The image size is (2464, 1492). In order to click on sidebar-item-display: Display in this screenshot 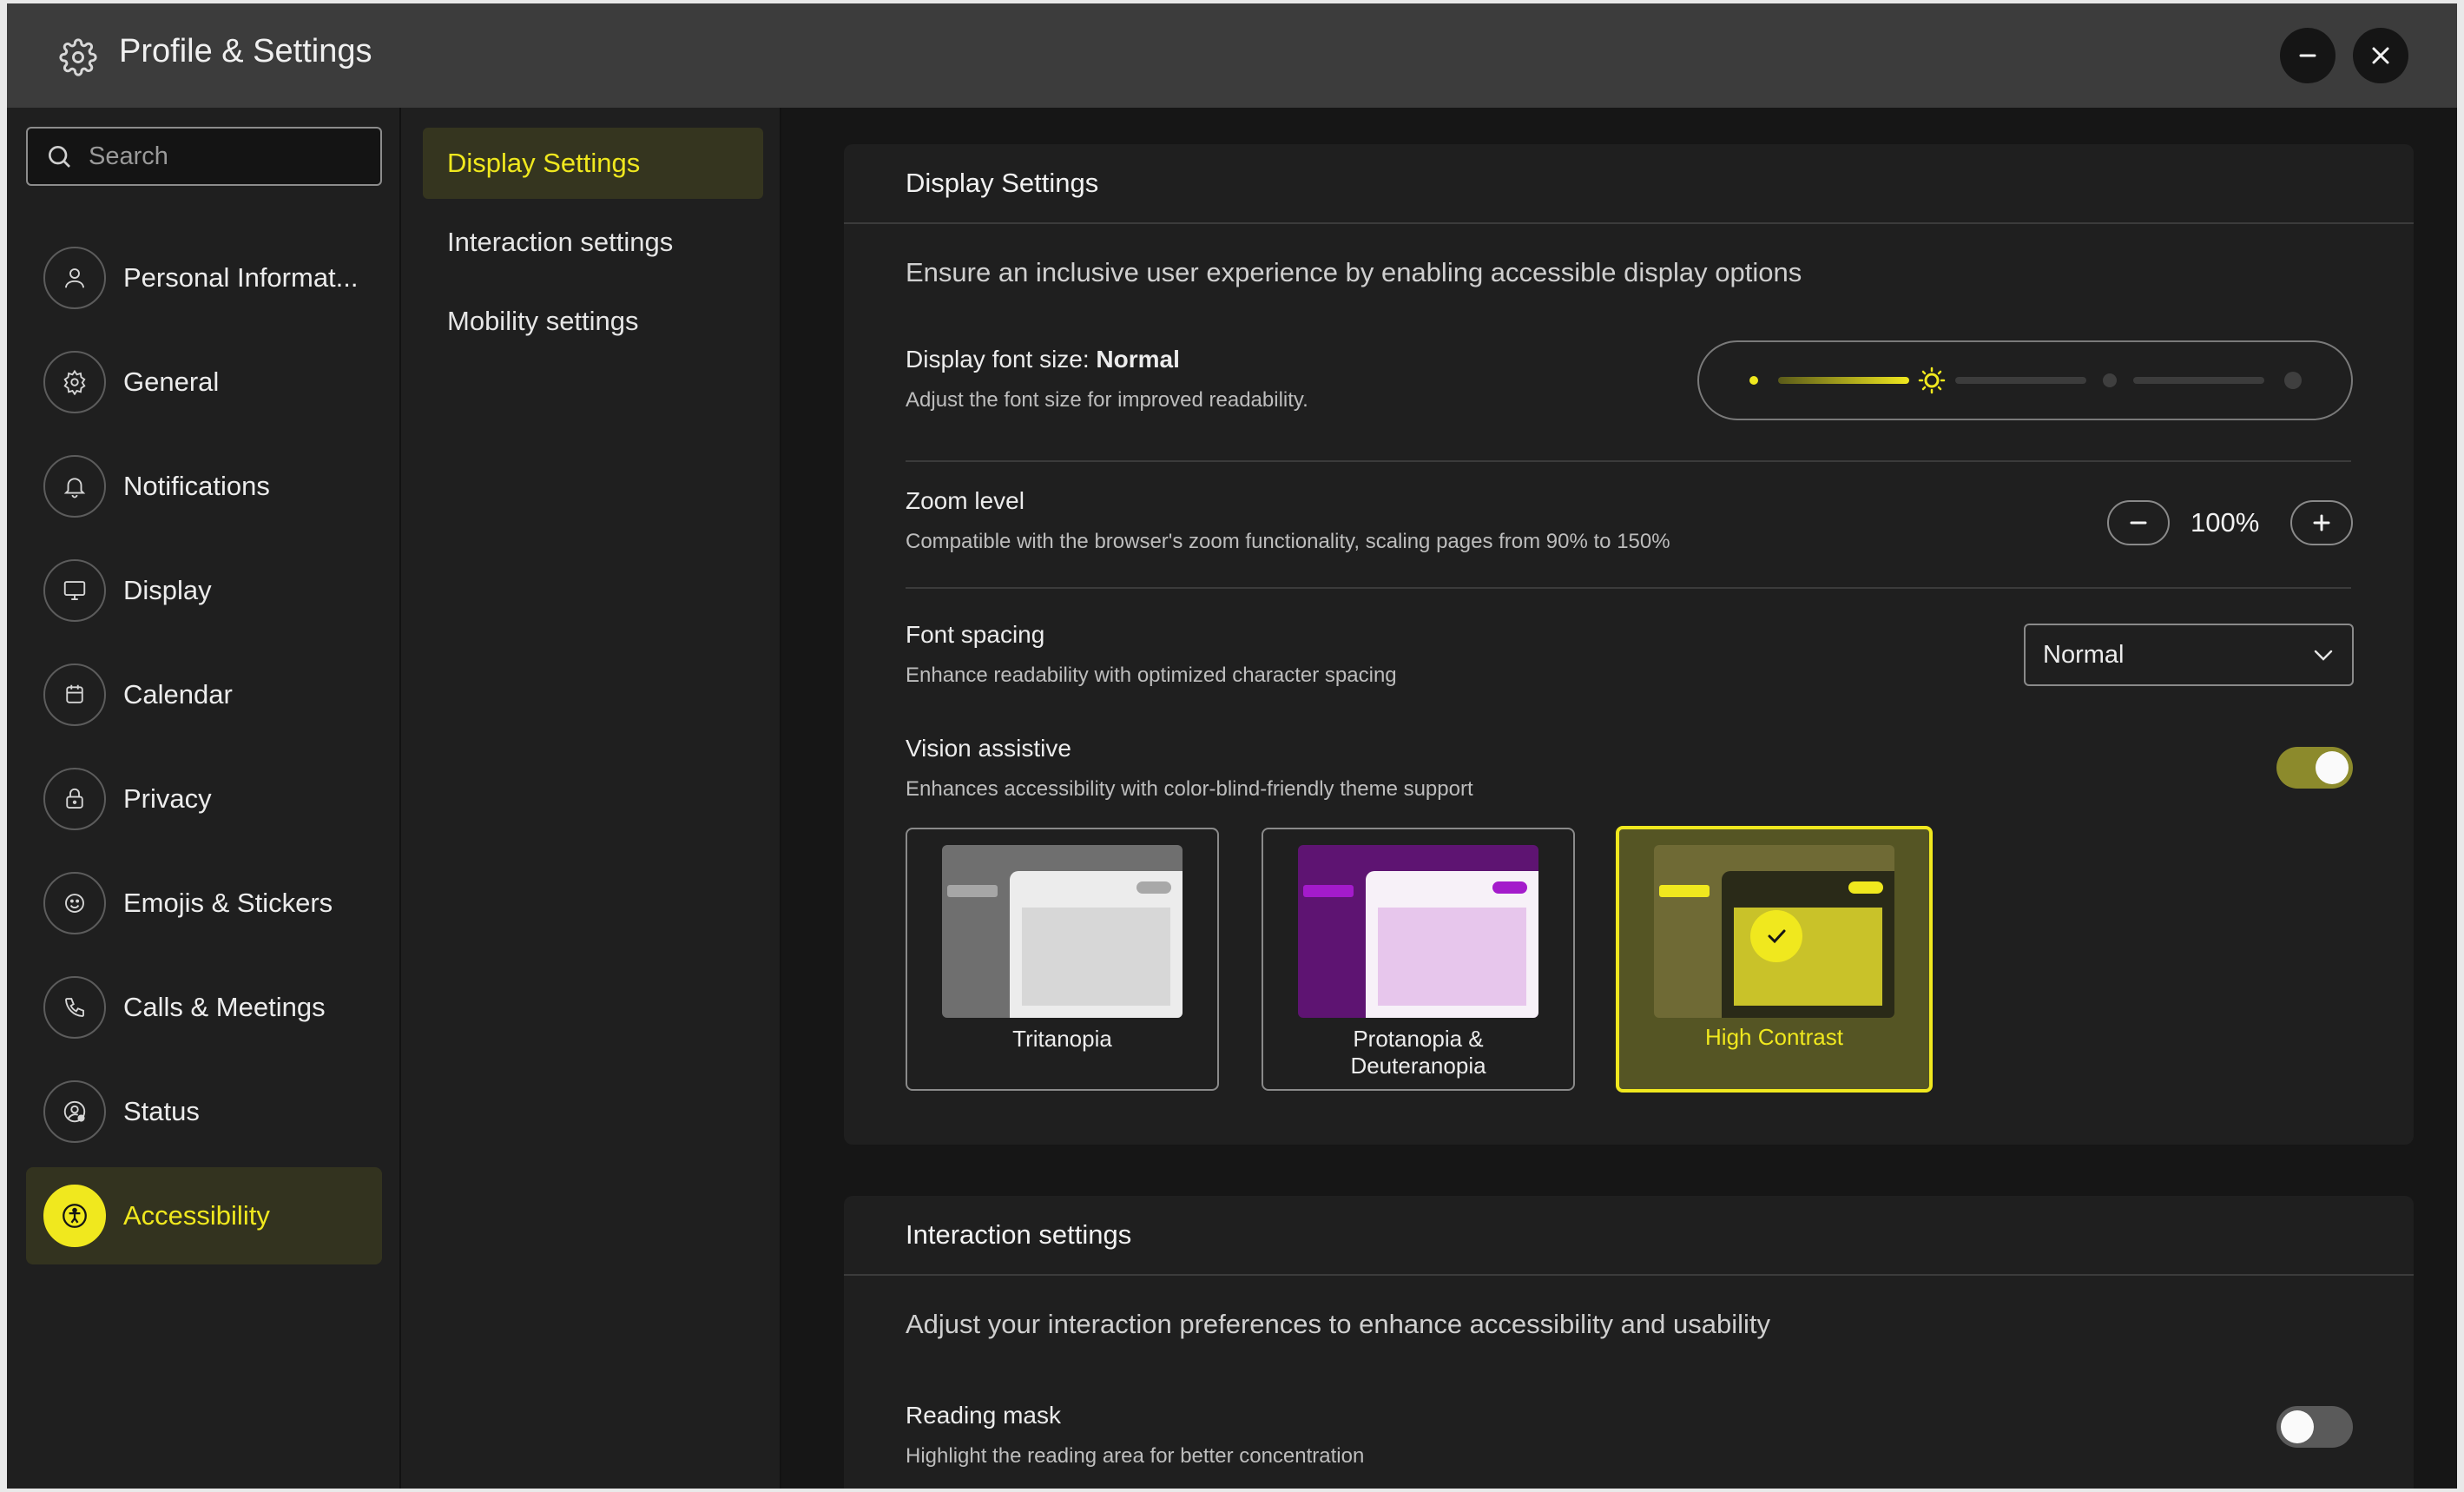, I will do `click(204, 590)`.